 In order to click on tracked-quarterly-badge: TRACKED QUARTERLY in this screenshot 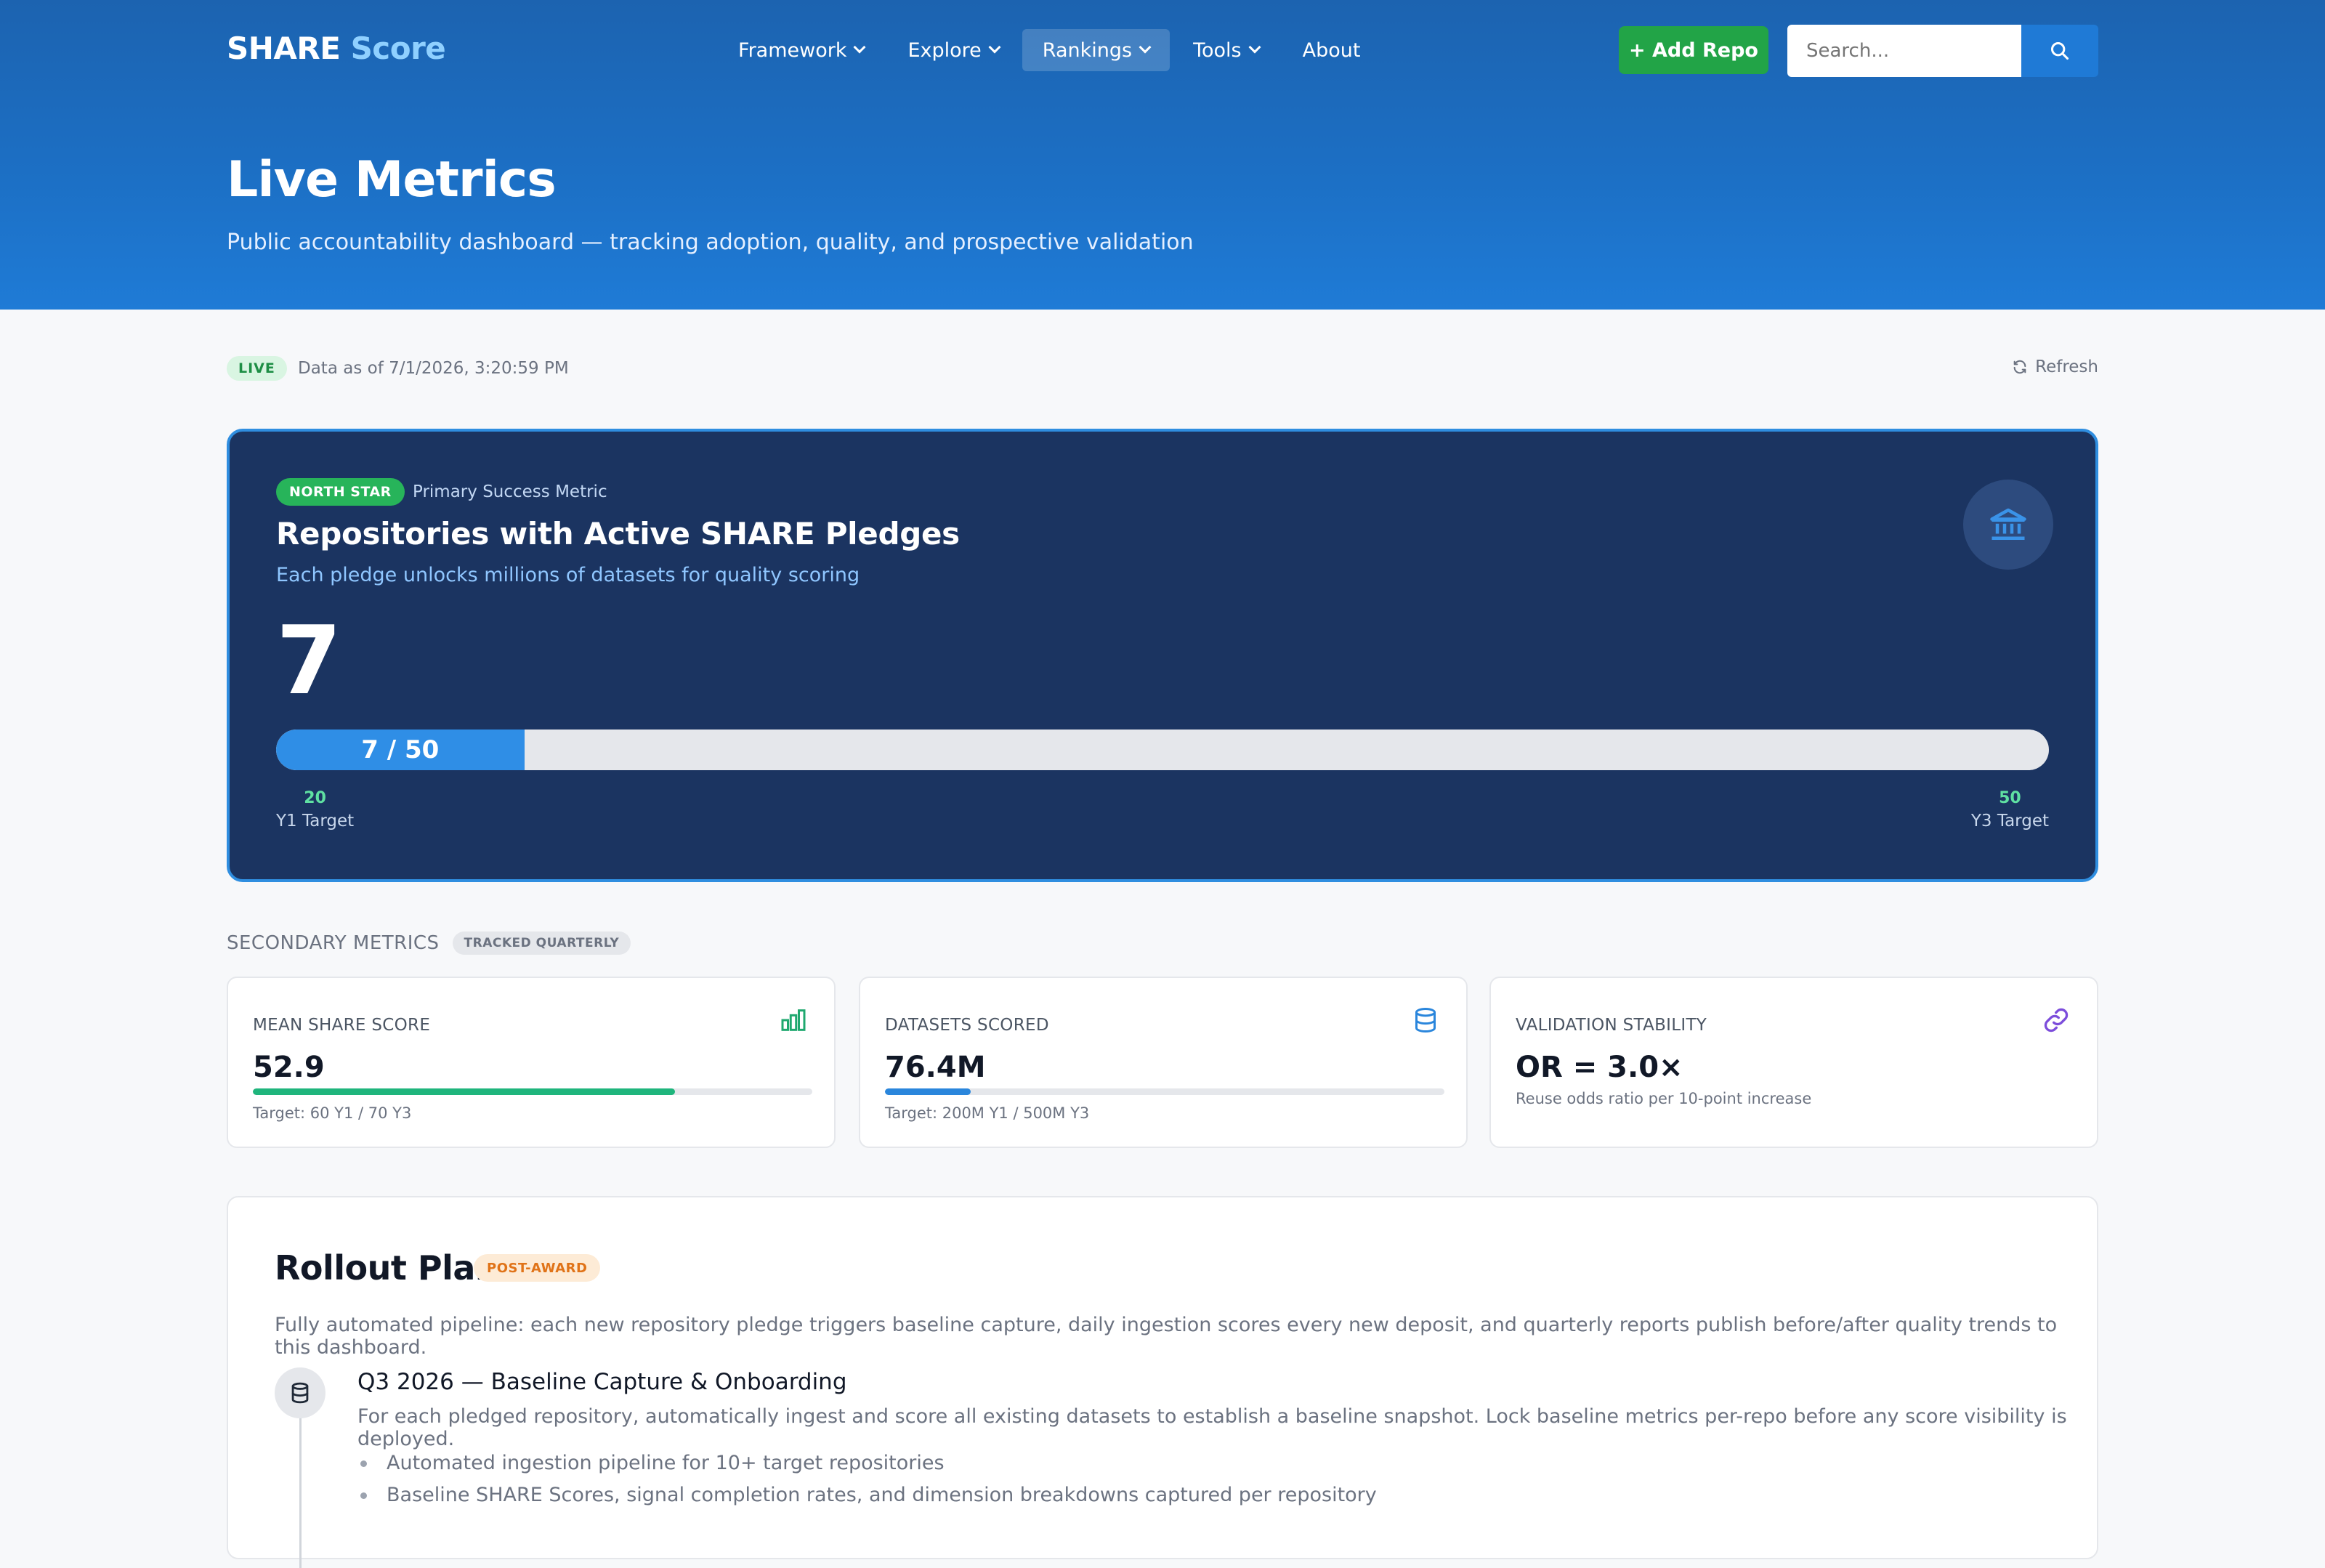, I will do `click(541, 943)`.